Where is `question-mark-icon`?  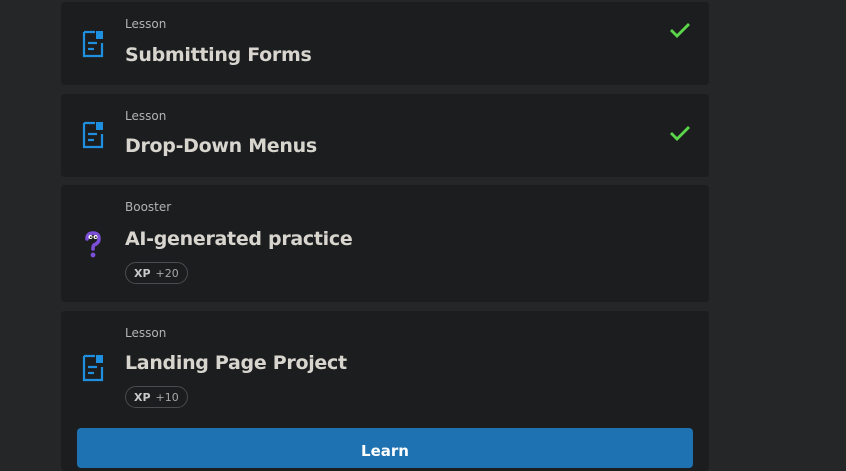
question-mark-icon is located at coordinates (93, 244).